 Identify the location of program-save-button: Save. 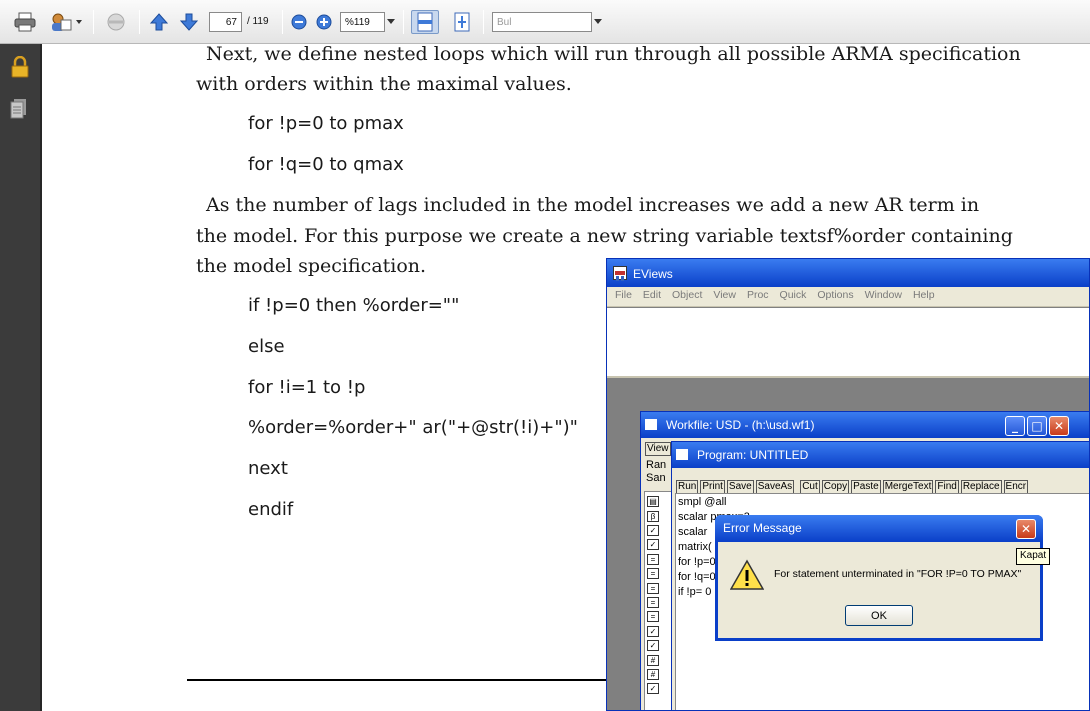
(740, 487).